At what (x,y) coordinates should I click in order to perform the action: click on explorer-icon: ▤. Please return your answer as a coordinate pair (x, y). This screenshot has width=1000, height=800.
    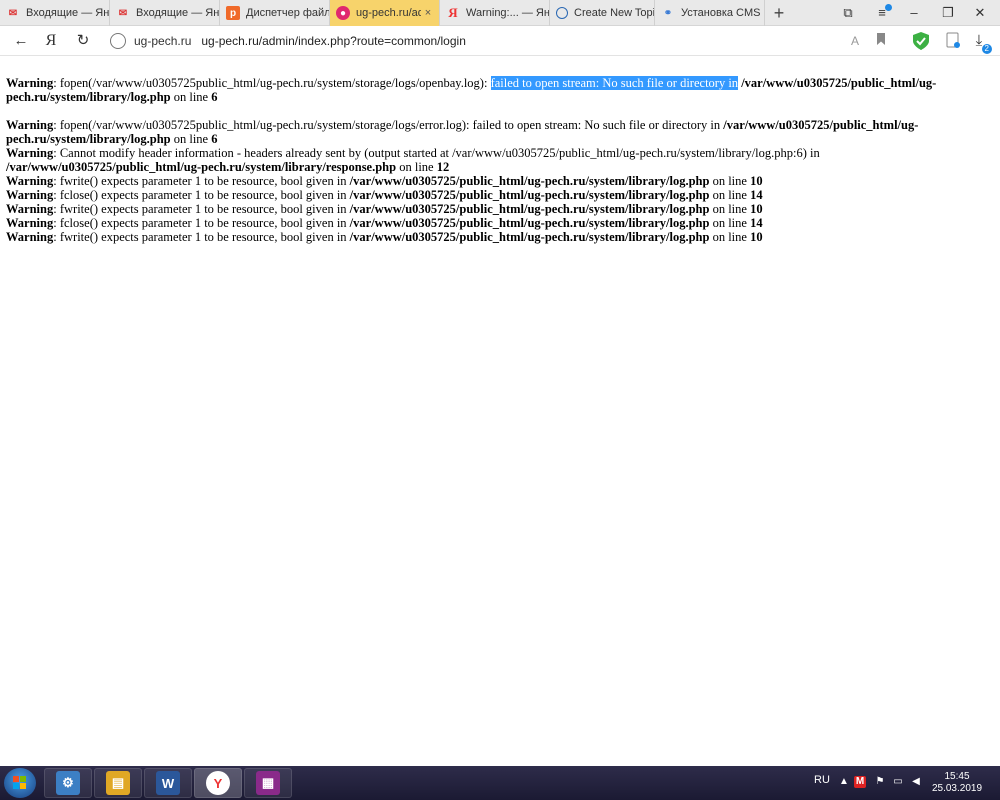
    Looking at the image, I should click on (118, 783).